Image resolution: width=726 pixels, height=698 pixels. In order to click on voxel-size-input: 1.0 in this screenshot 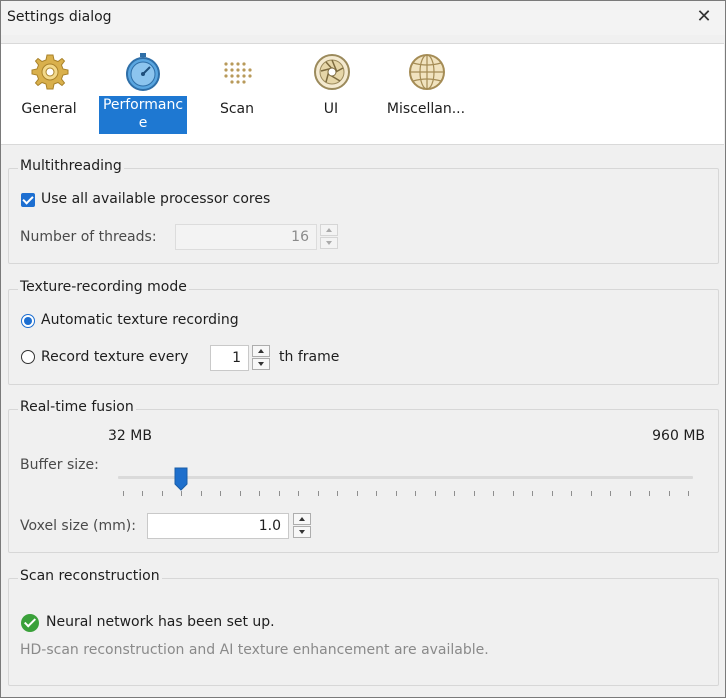, I will do `click(218, 526)`.